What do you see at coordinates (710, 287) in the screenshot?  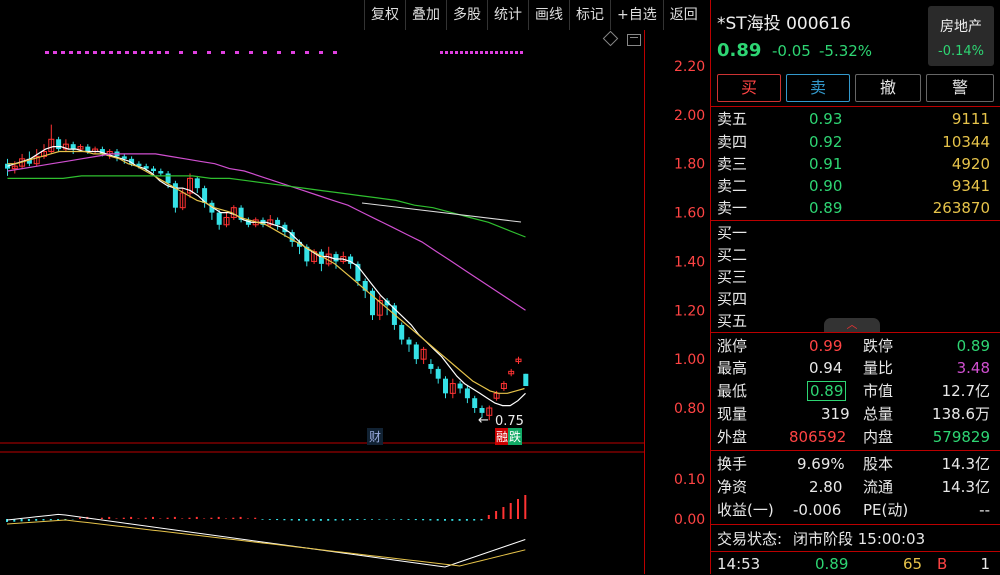 I see `panel-divider` at bounding box center [710, 287].